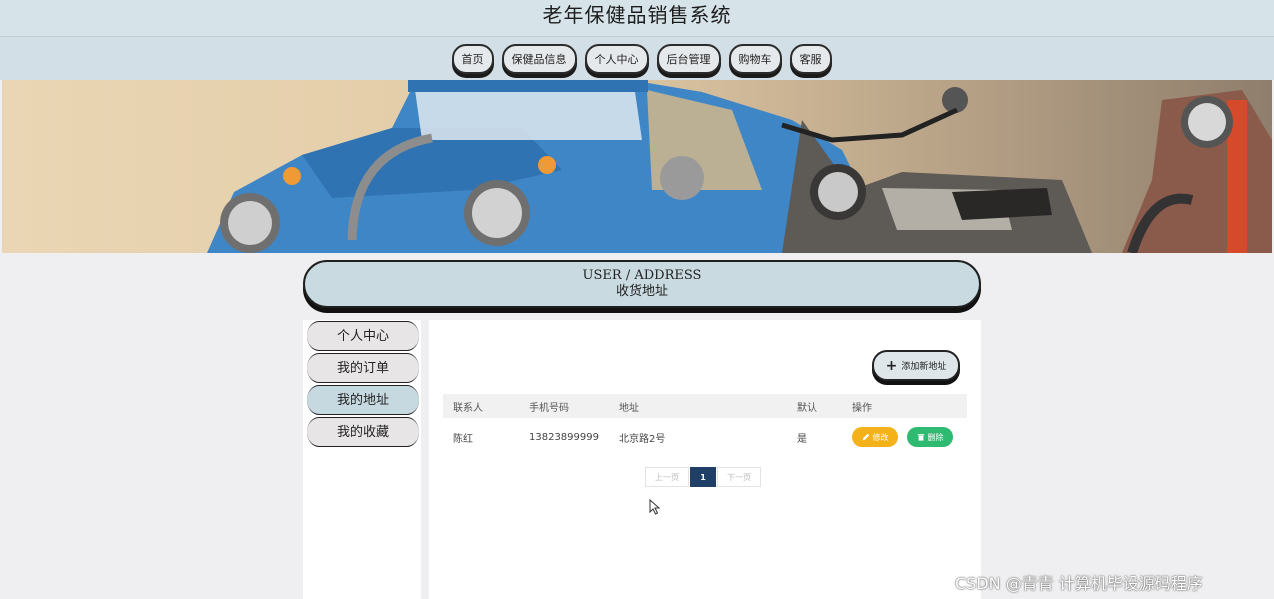 The height and width of the screenshot is (599, 1274). I want to click on section-header: USER / ADDRESS 收货地址, so click(642, 284).